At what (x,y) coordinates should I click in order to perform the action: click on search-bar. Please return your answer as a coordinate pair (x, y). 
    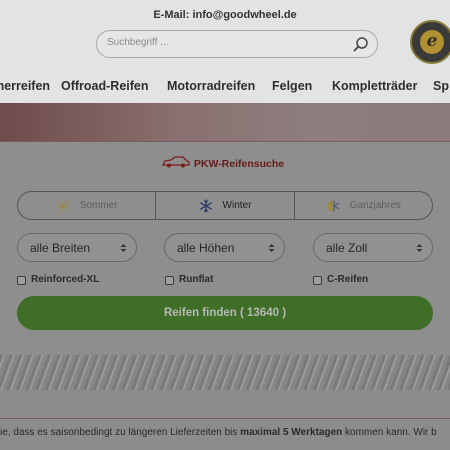
    Looking at the image, I should click on (237, 44).